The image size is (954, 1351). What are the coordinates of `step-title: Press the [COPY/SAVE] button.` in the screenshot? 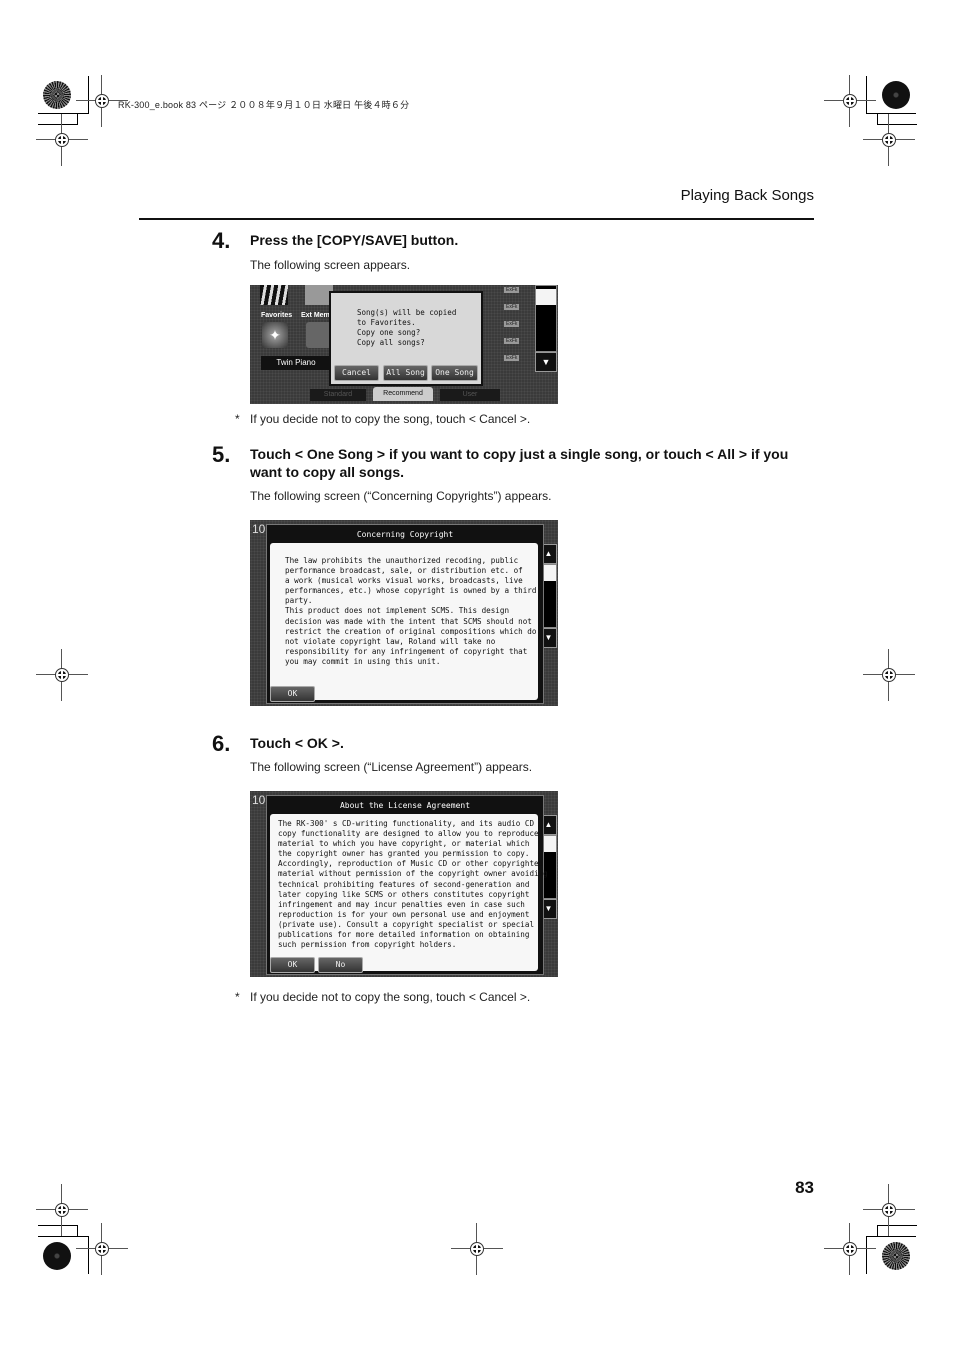 It's located at (354, 240).